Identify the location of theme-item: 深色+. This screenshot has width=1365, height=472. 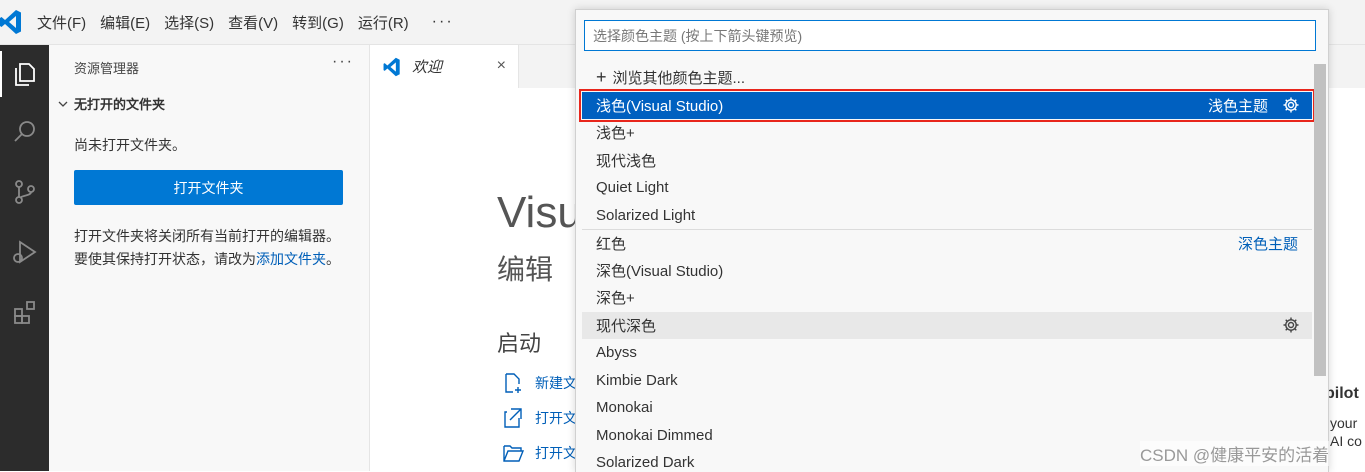
(947, 298).